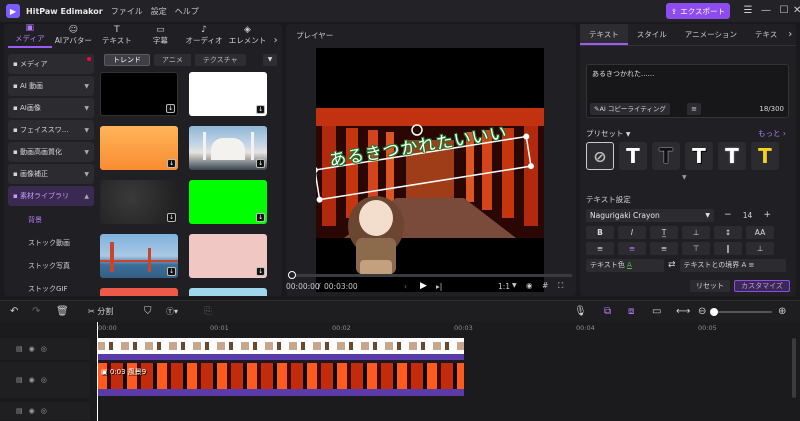 This screenshot has width=800, height=421. I want to click on case-icon: AA, so click(760, 232).